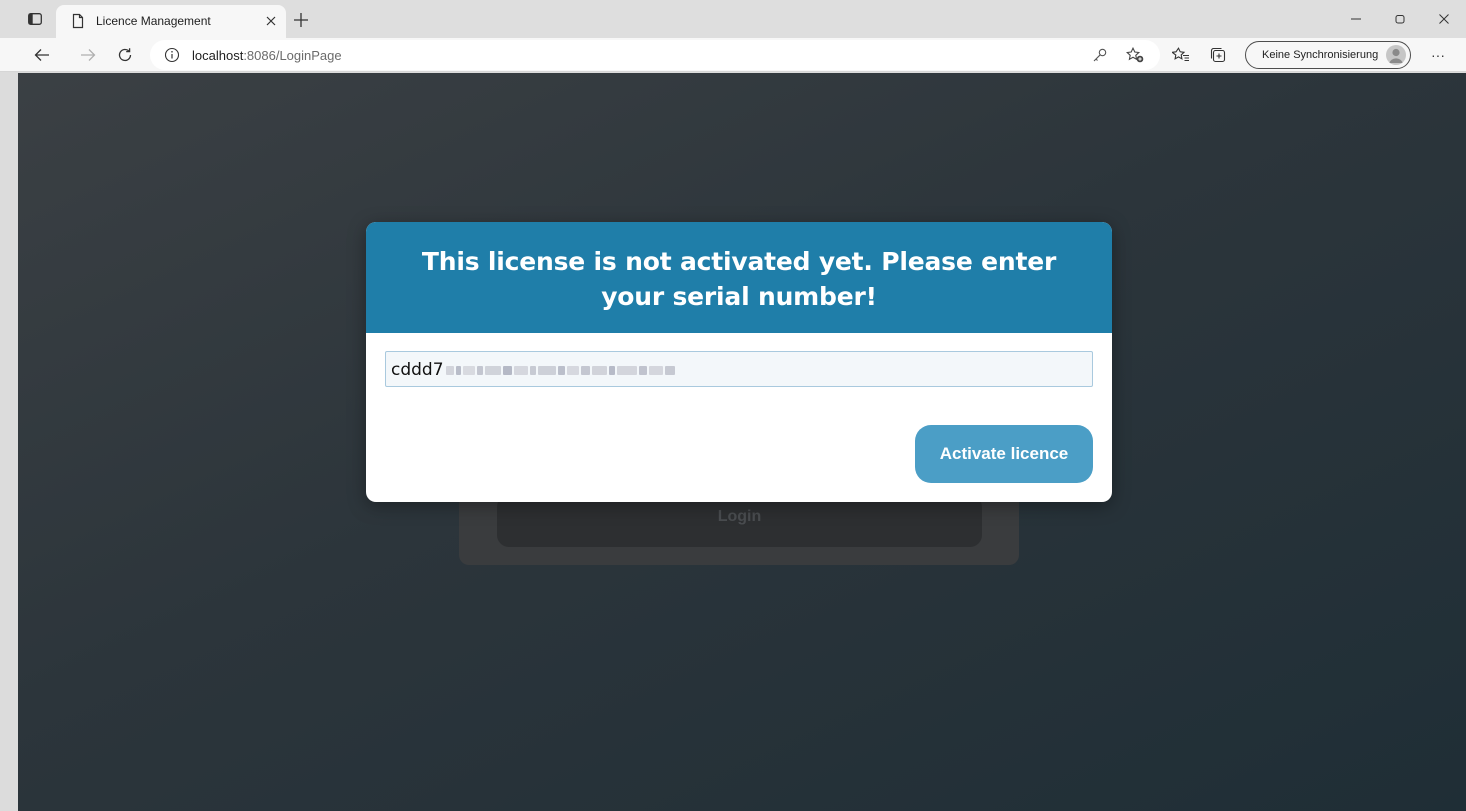 The width and height of the screenshot is (1466, 811). What do you see at coordinates (1100, 55) in the screenshot?
I see `key-icon` at bounding box center [1100, 55].